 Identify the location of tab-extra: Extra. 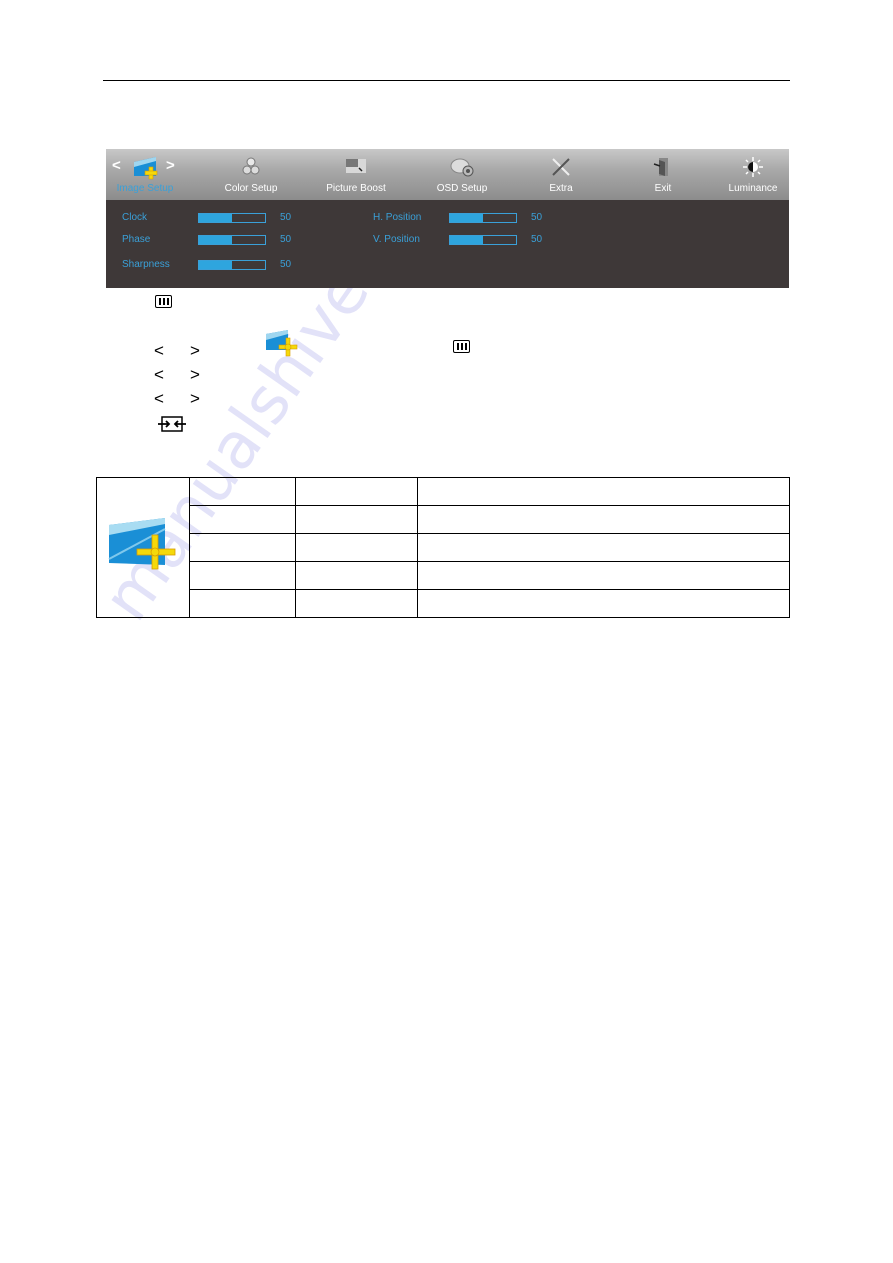
(561, 174).